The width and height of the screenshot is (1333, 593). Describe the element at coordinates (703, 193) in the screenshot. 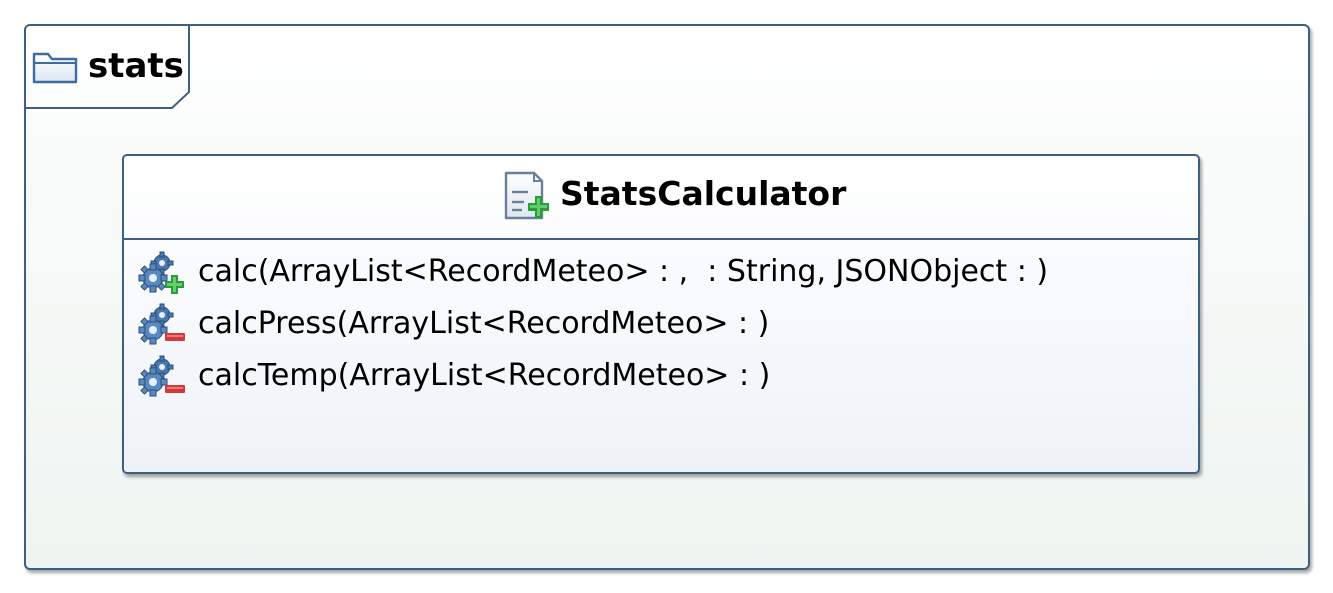

I see `class-title: StatsCalculator` at that location.